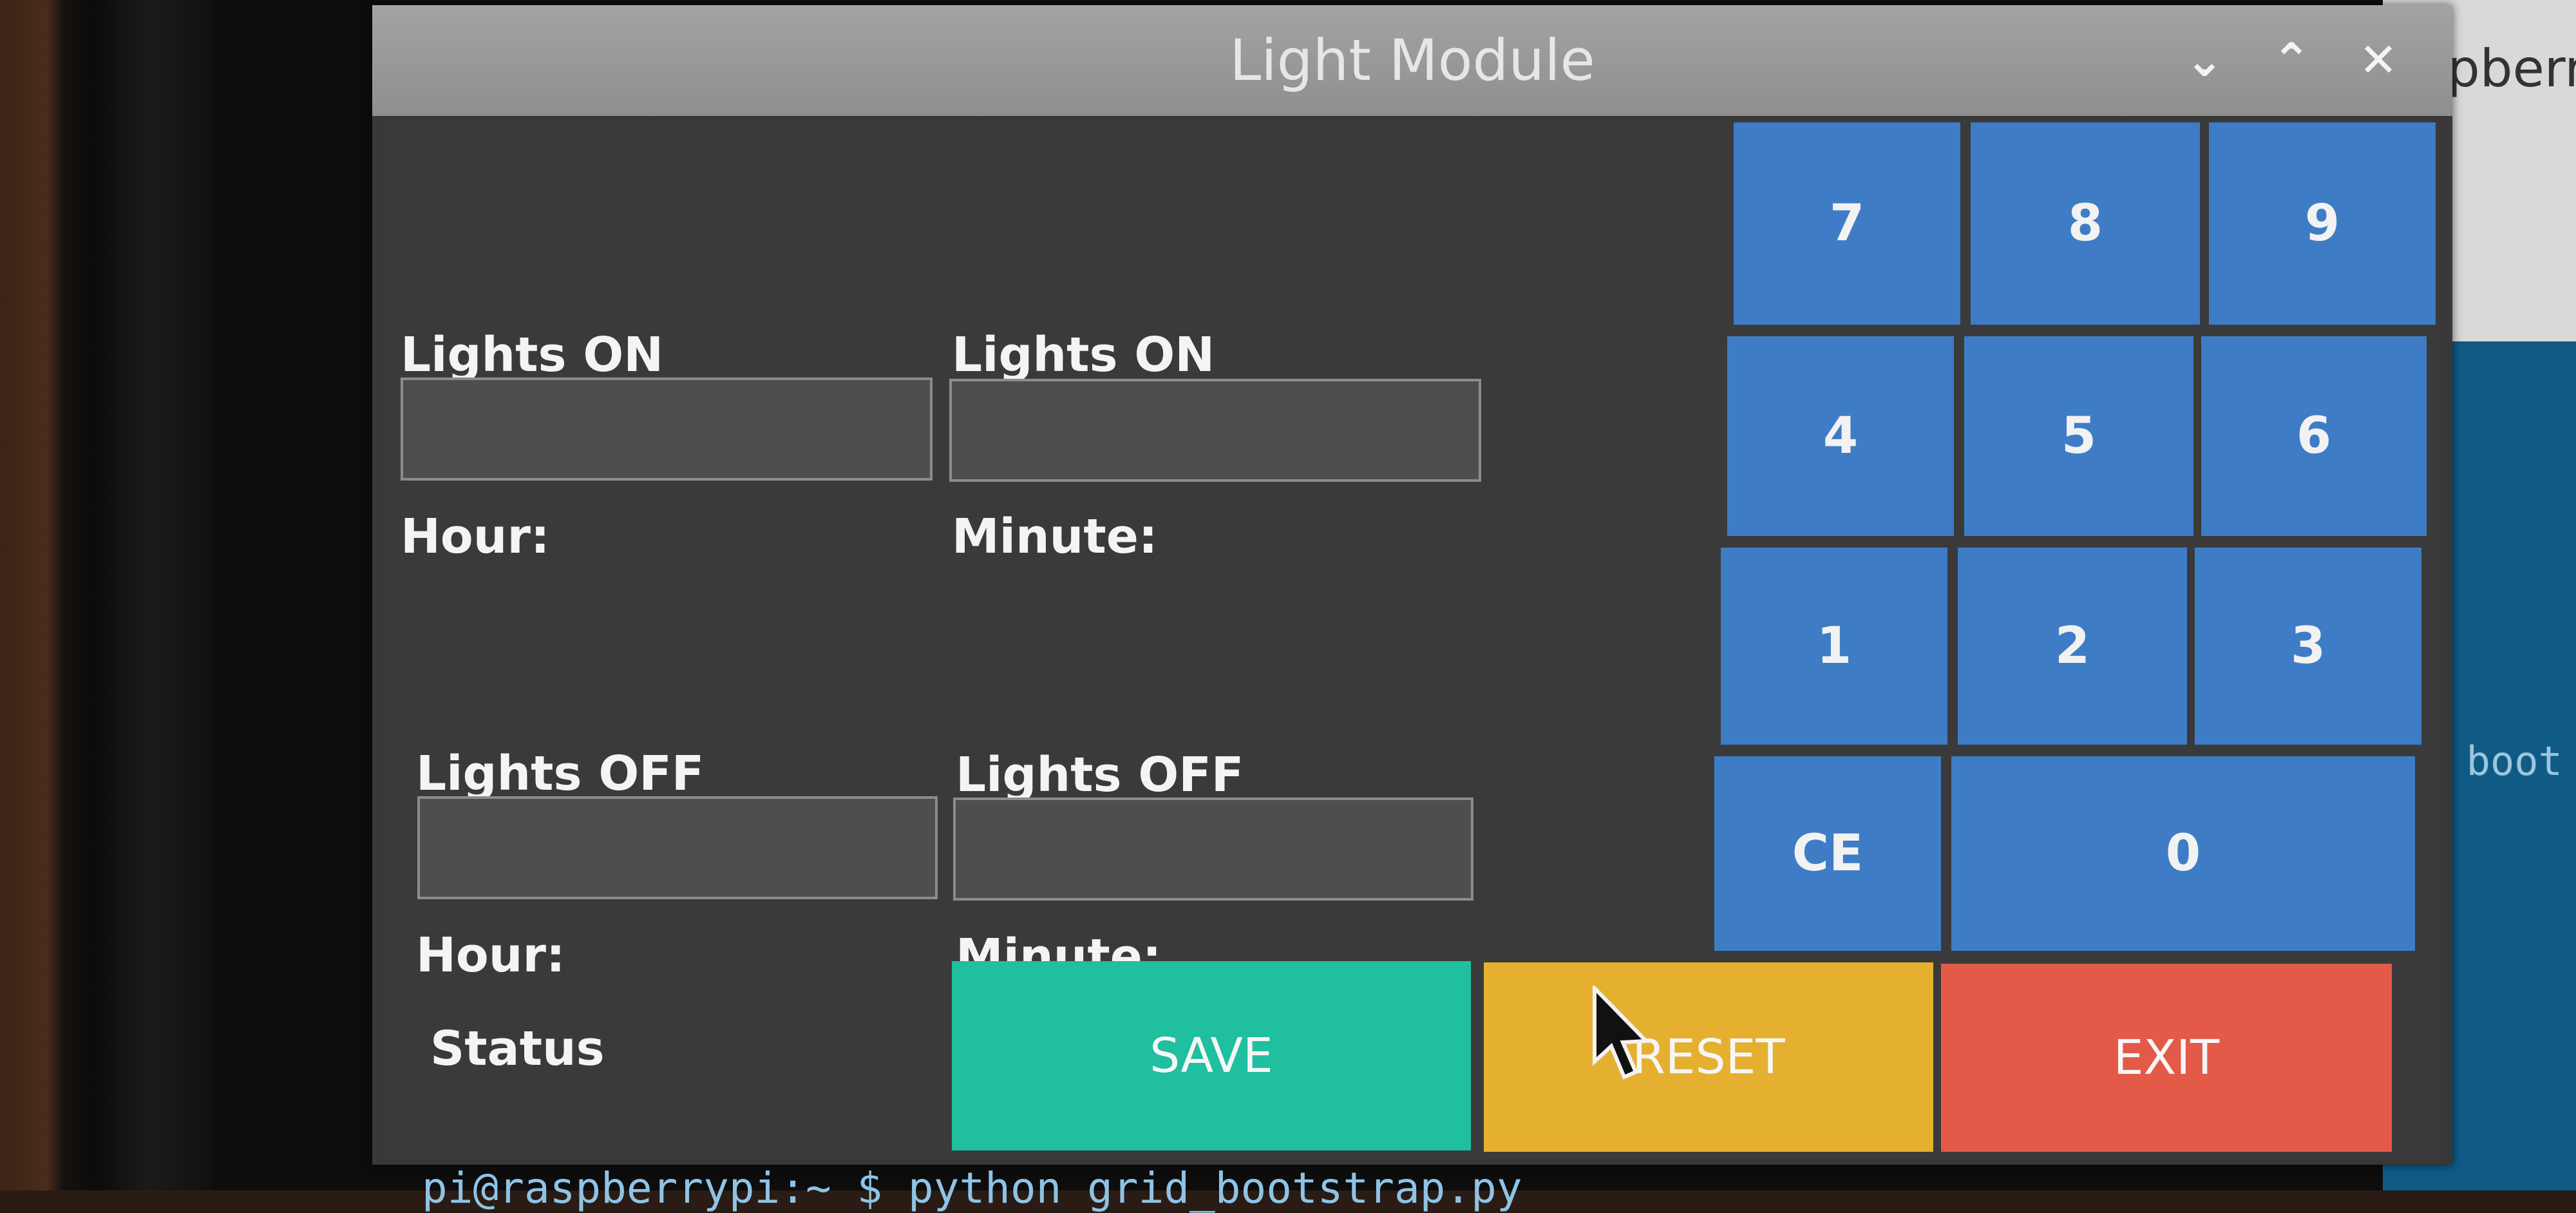 The width and height of the screenshot is (2576, 1213). Describe the element at coordinates (2204, 60) in the screenshot. I see `minimize-icon: ⌄` at that location.